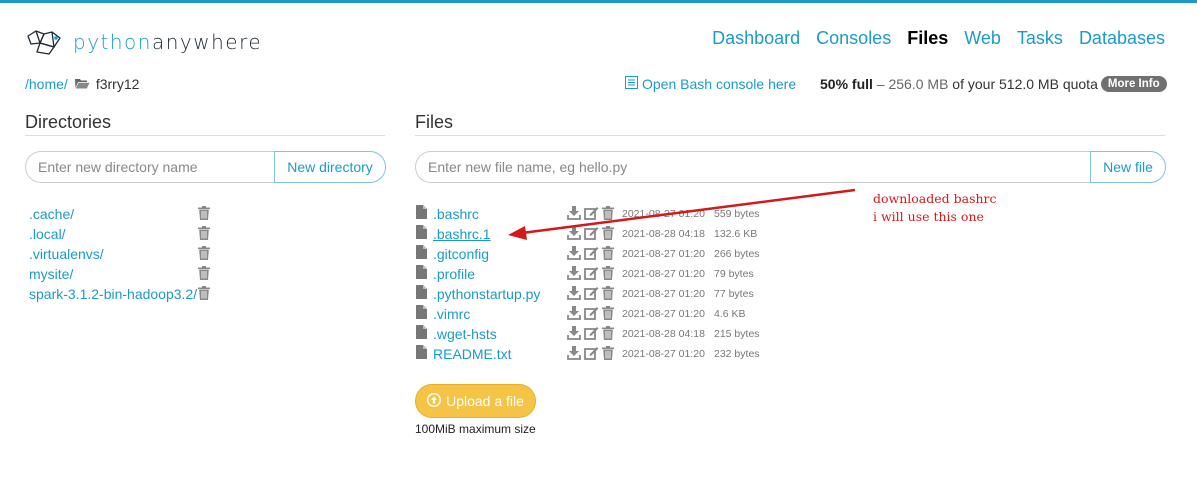 Image resolution: width=1197 pixels, height=482 pixels. I want to click on annotation-note: downloaded bashrc i will use this one, so click(935, 208).